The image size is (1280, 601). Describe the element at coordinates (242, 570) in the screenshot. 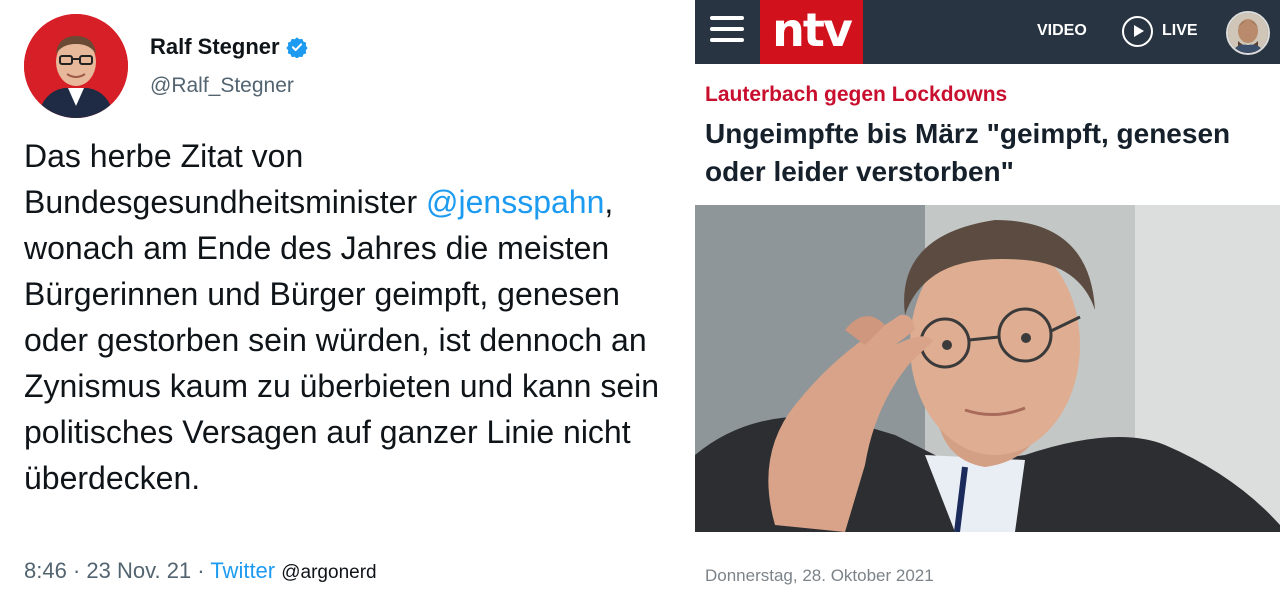

I see `tweet-source-link: Twitter` at that location.